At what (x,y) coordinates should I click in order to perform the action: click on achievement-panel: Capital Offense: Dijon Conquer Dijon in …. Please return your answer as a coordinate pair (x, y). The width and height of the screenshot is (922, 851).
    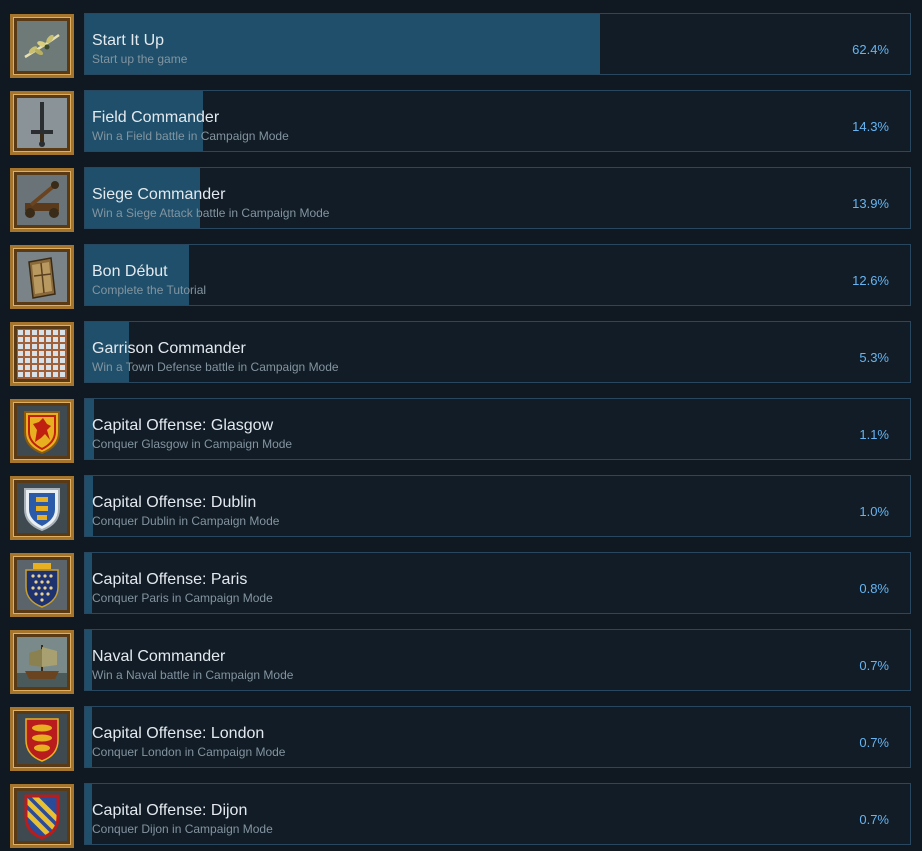
    Looking at the image, I should click on (497, 814).